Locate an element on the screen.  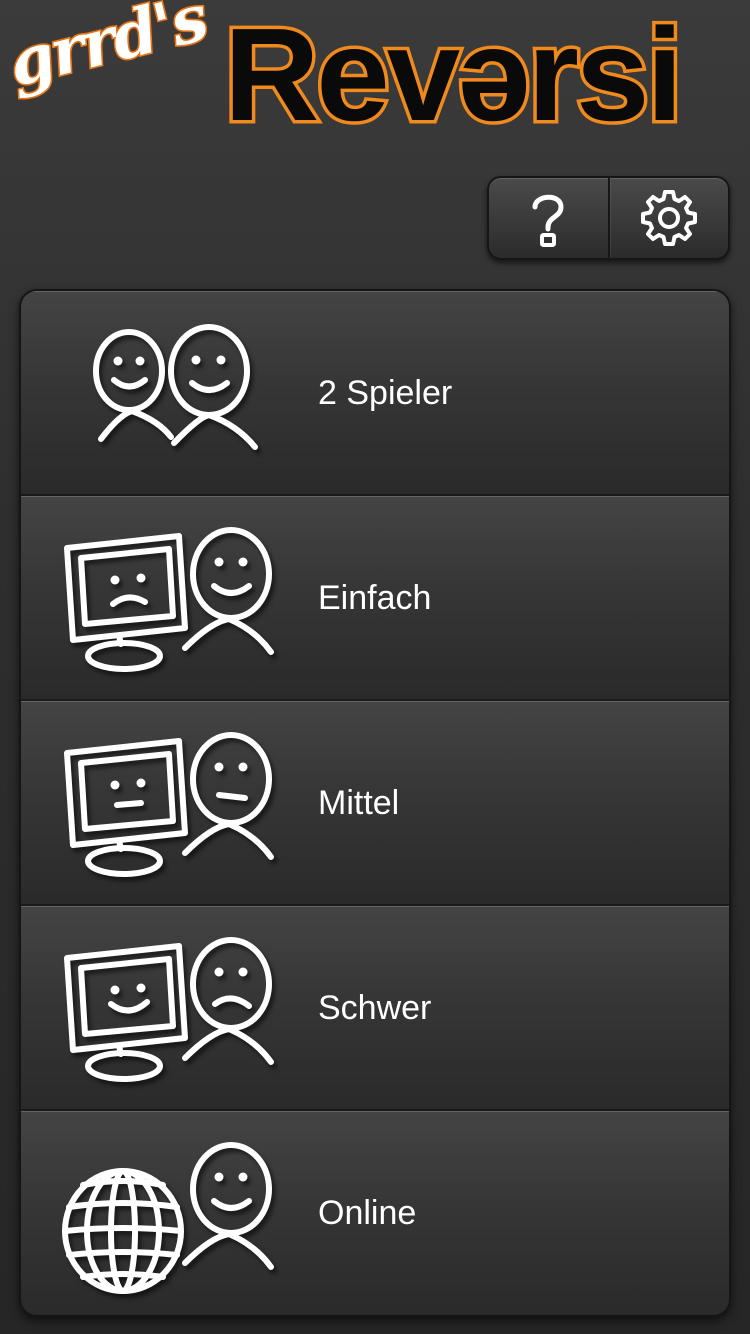
logo-title-end: rsi is located at coordinates (605, 76).